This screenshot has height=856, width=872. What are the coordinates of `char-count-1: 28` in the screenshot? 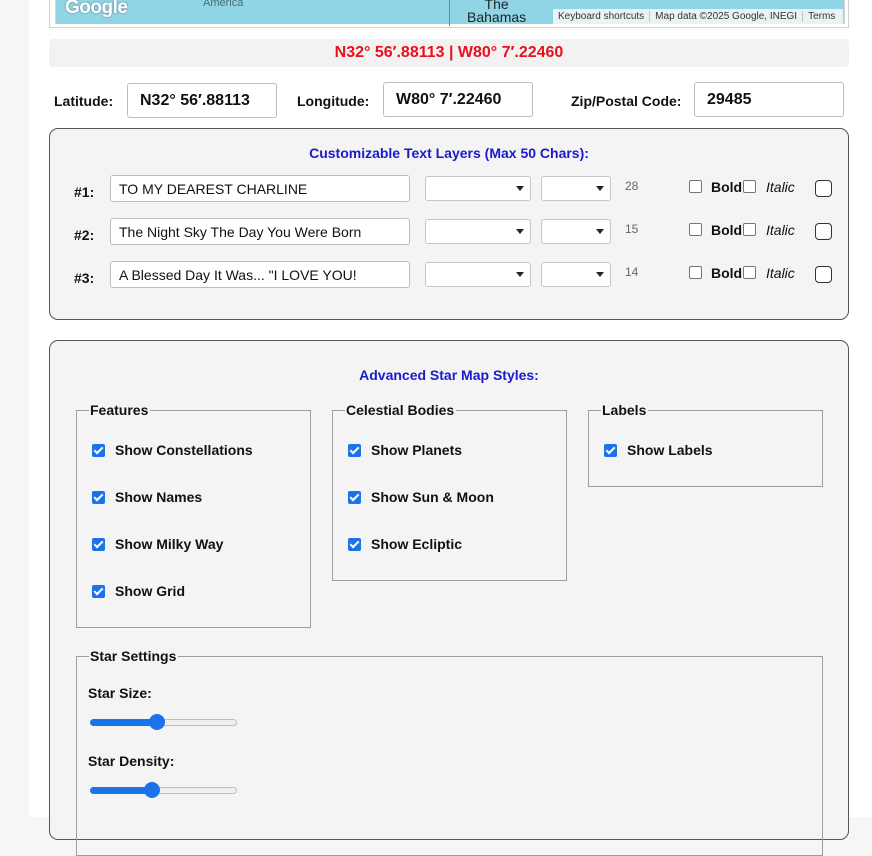 It's located at (632, 186).